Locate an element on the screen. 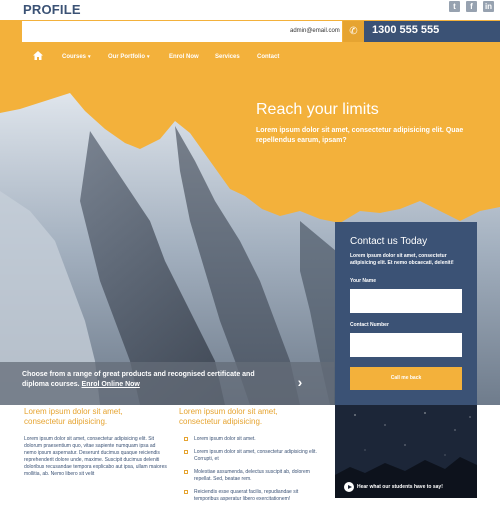 Image resolution: width=500 pixels, height=509 pixels. nav-item-services: Services is located at coordinates (227, 57).